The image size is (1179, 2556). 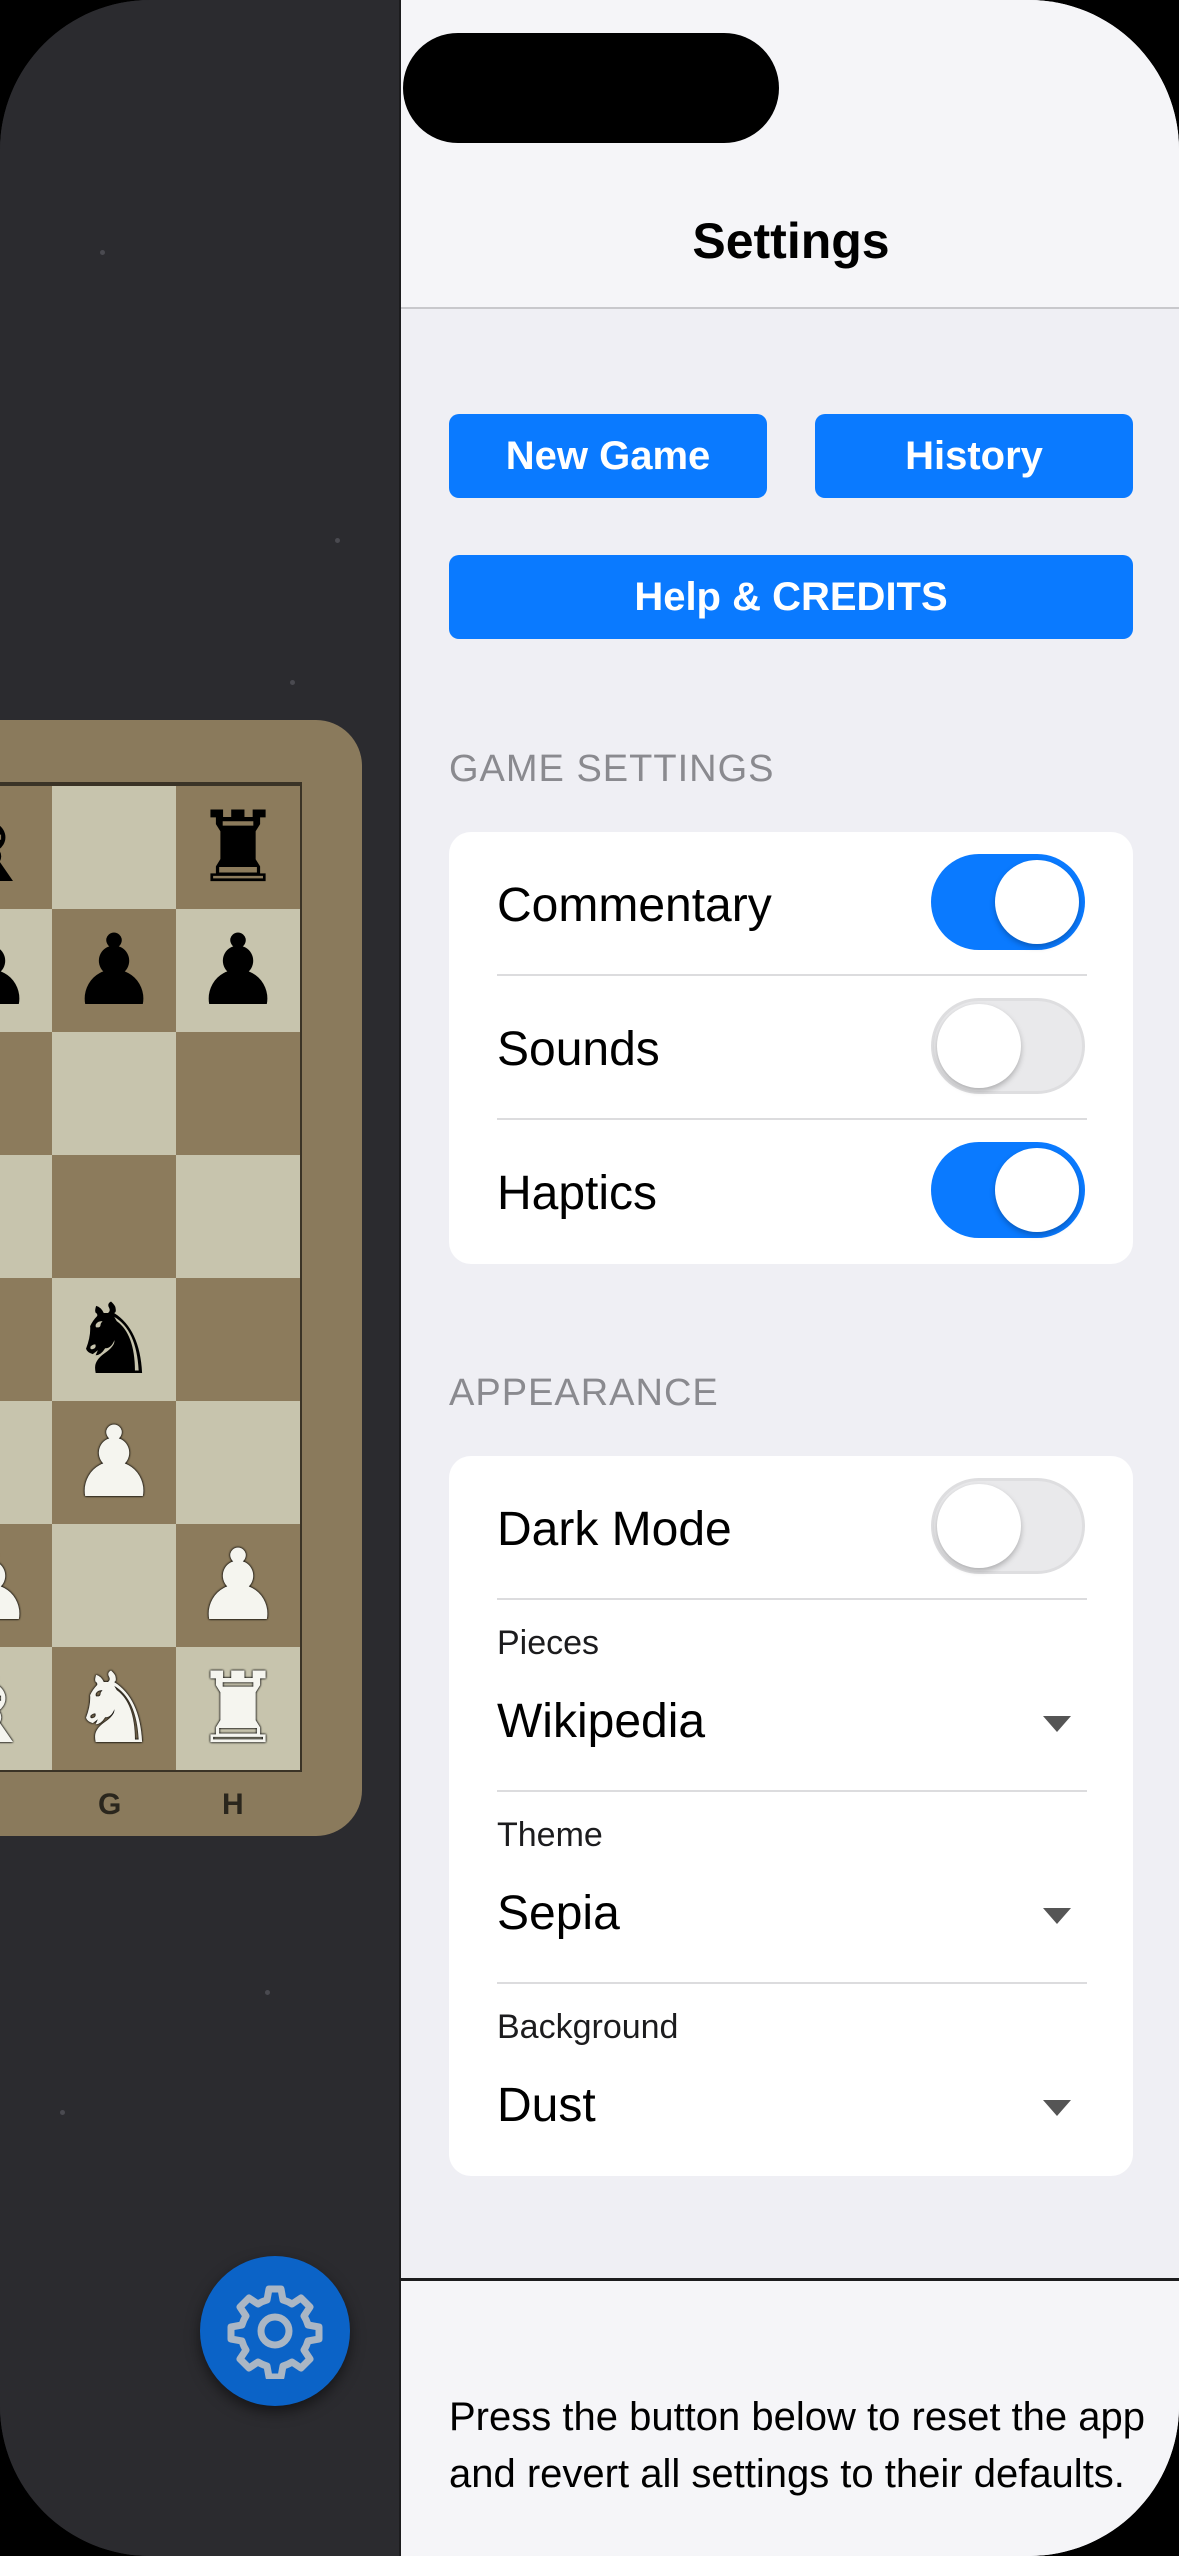 I want to click on pieces-value: Wikipedia, so click(x=601, y=1721).